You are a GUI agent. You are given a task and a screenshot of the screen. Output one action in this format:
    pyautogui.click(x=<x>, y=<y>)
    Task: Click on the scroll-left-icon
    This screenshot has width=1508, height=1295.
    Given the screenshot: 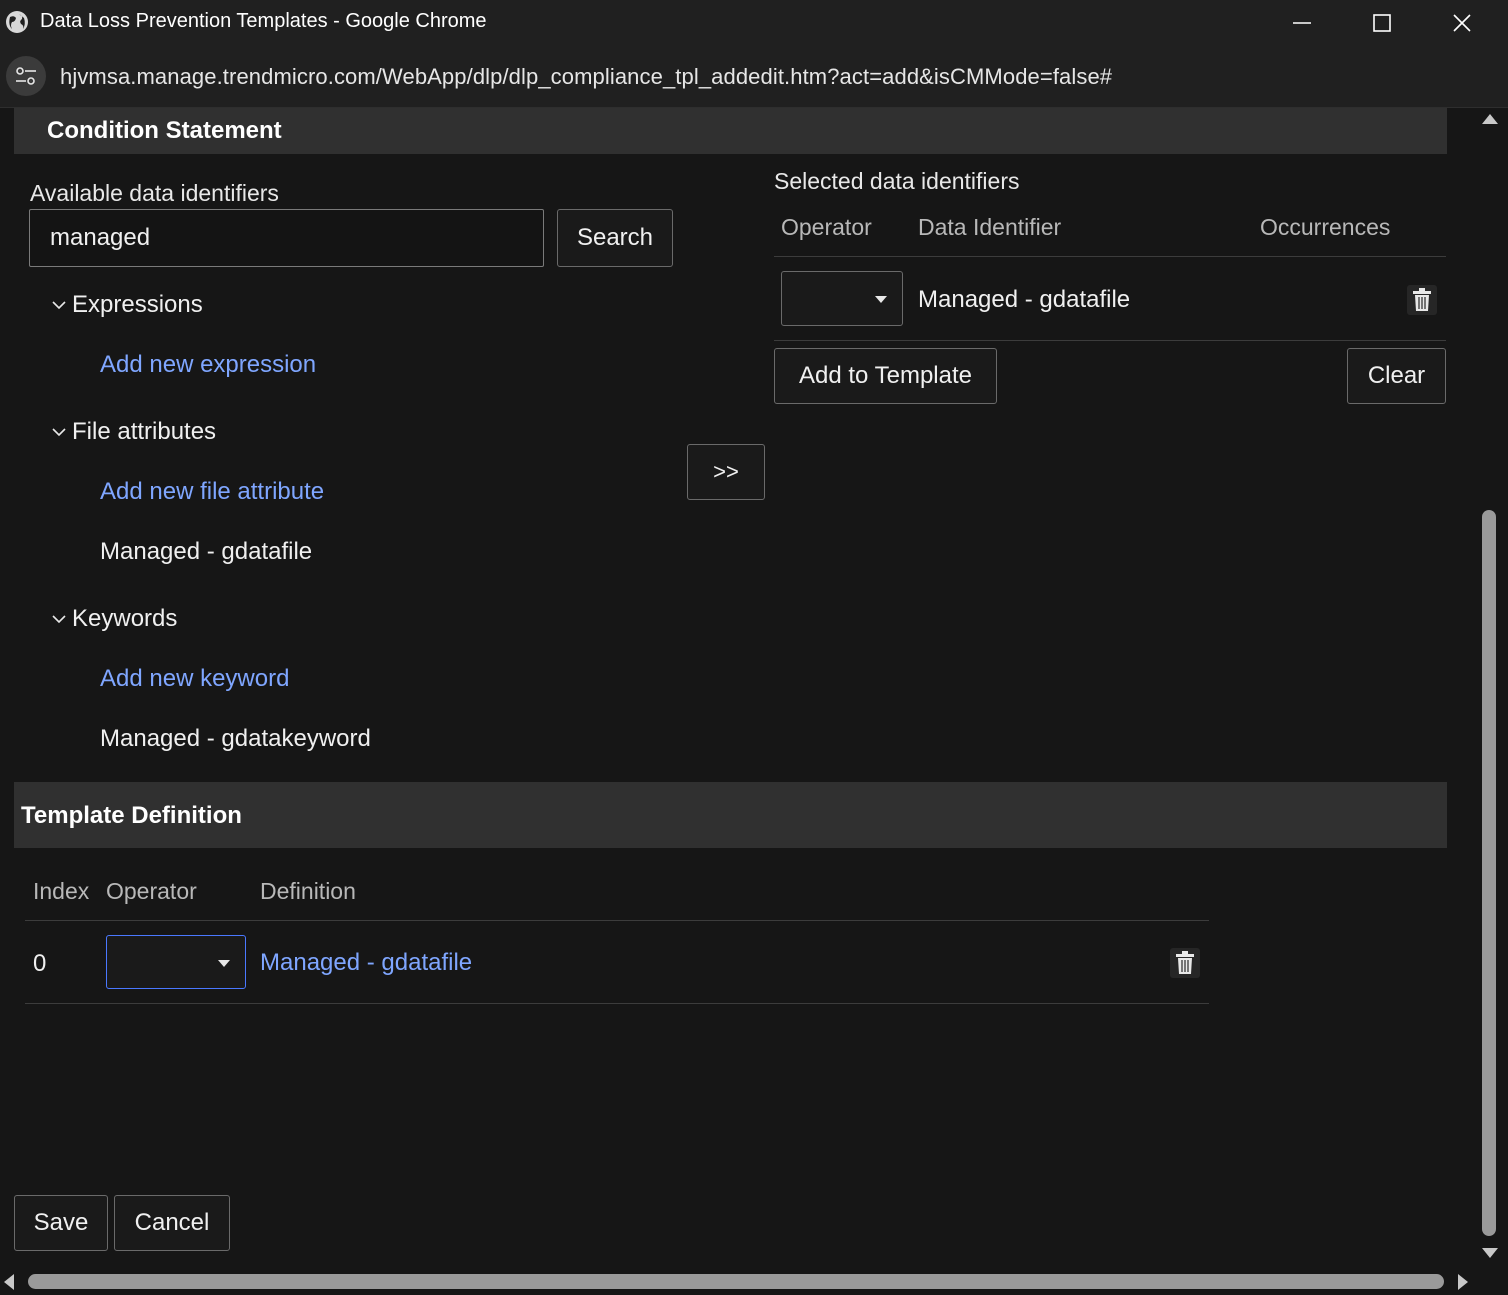 What is the action you would take?
    pyautogui.click(x=9, y=1282)
    